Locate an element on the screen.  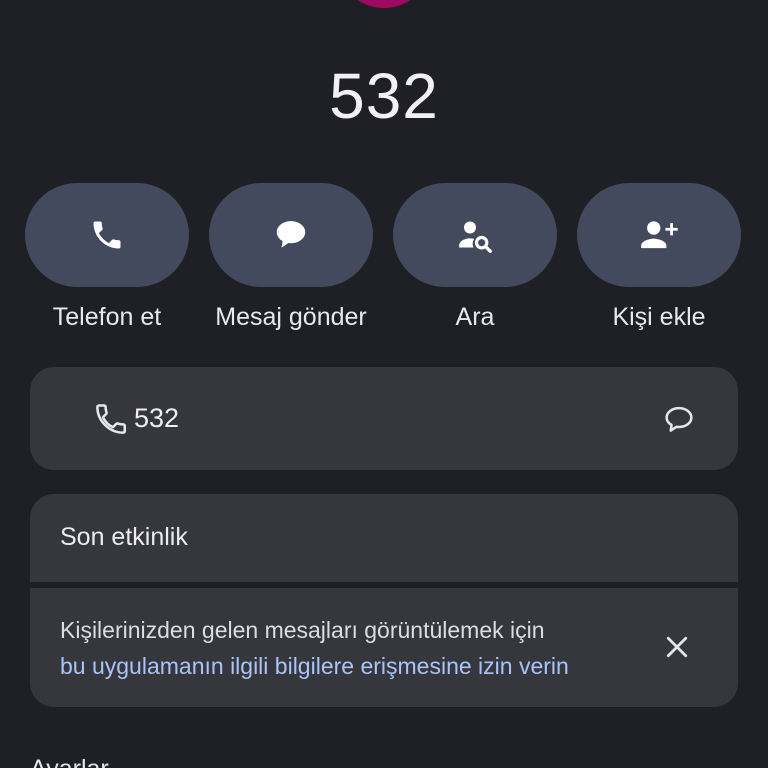
message-button is located at coordinates (291, 235).